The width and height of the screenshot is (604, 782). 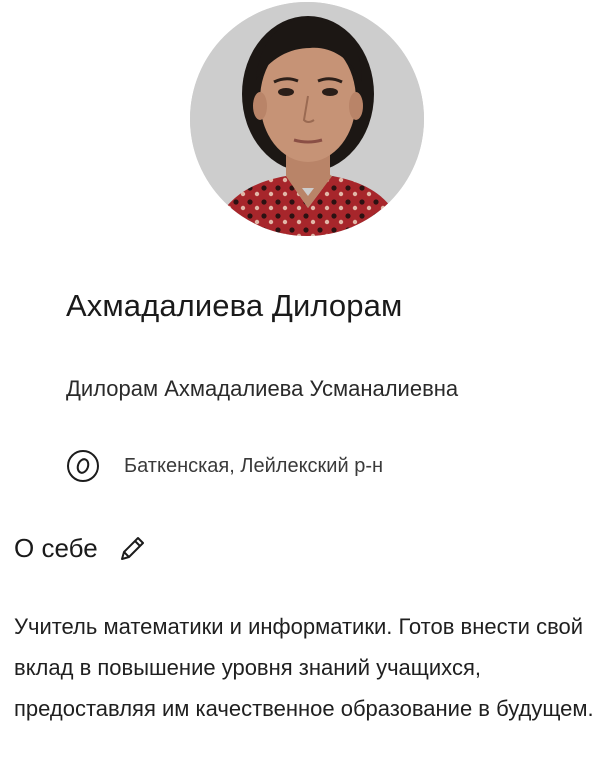 I want to click on about-title: О себе, so click(x=56, y=547).